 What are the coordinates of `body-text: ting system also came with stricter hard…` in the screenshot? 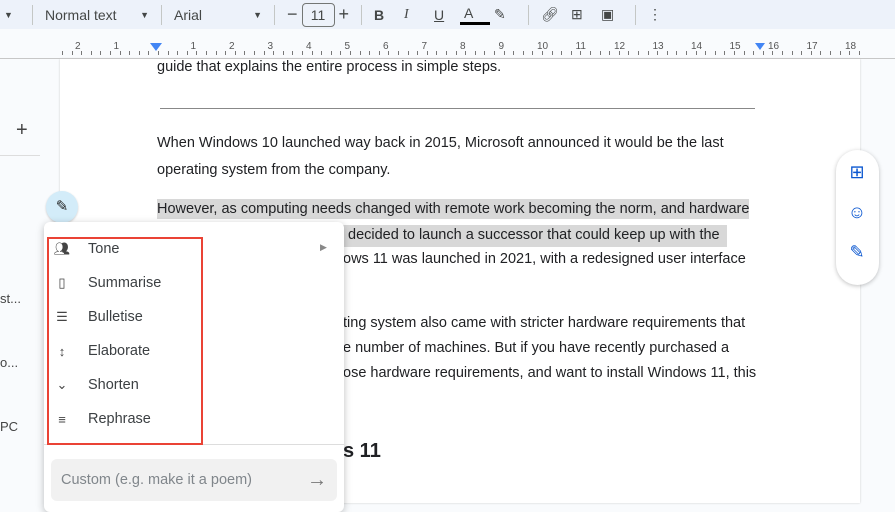 It's located at (544, 323).